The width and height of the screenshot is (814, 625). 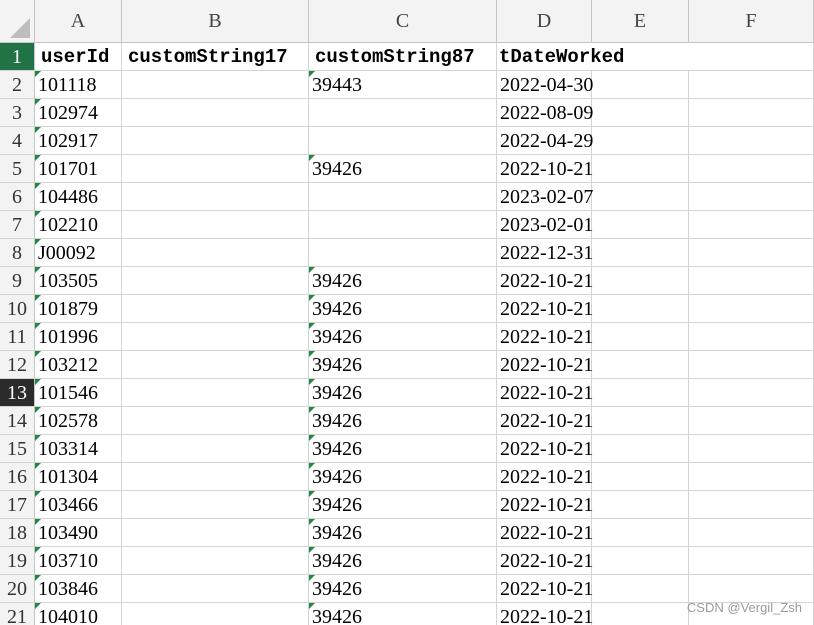 What do you see at coordinates (640, 309) in the screenshot?
I see `cell-e10` at bounding box center [640, 309].